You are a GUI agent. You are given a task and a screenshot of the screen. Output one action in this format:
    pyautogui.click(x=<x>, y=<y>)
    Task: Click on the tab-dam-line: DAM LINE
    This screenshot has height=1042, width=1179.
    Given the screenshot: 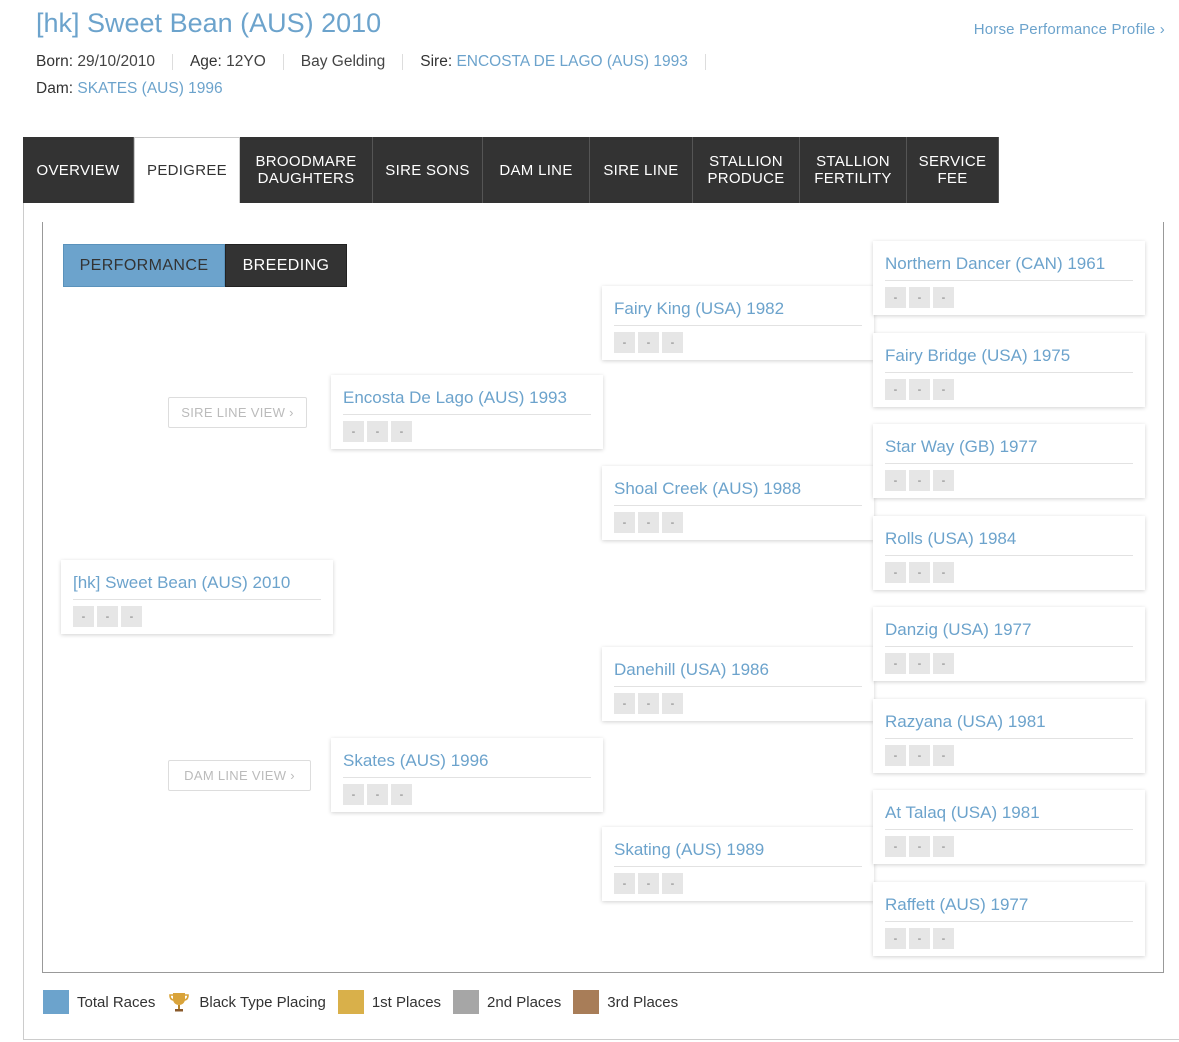 What is the action you would take?
    pyautogui.click(x=536, y=170)
    